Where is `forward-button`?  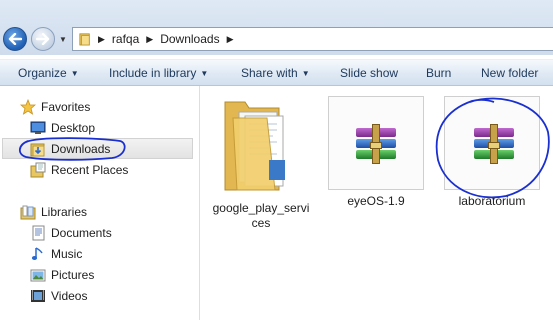
forward-button is located at coordinates (43, 39).